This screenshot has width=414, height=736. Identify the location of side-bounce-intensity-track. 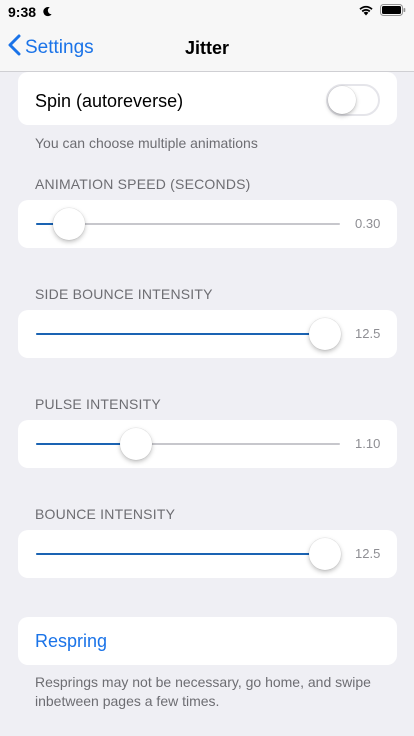
(188, 334).